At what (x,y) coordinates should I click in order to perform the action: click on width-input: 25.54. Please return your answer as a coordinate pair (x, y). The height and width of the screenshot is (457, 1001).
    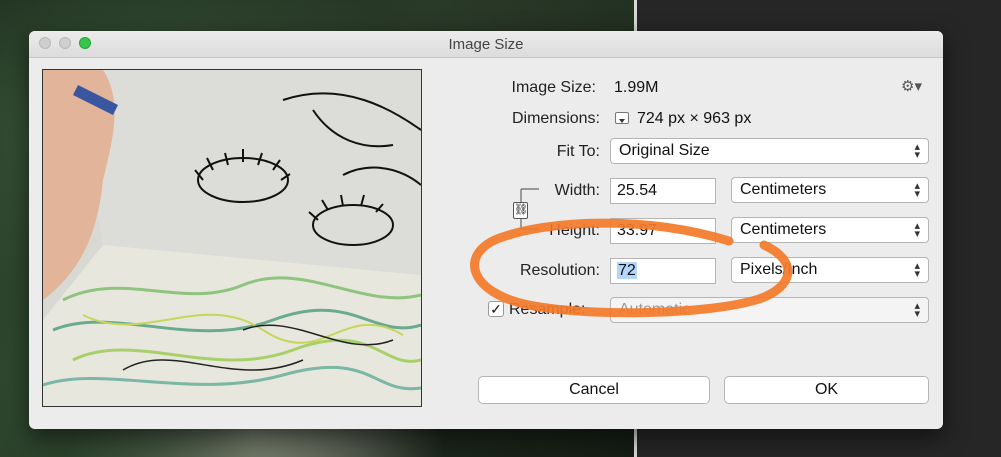
    Looking at the image, I should click on (663, 191).